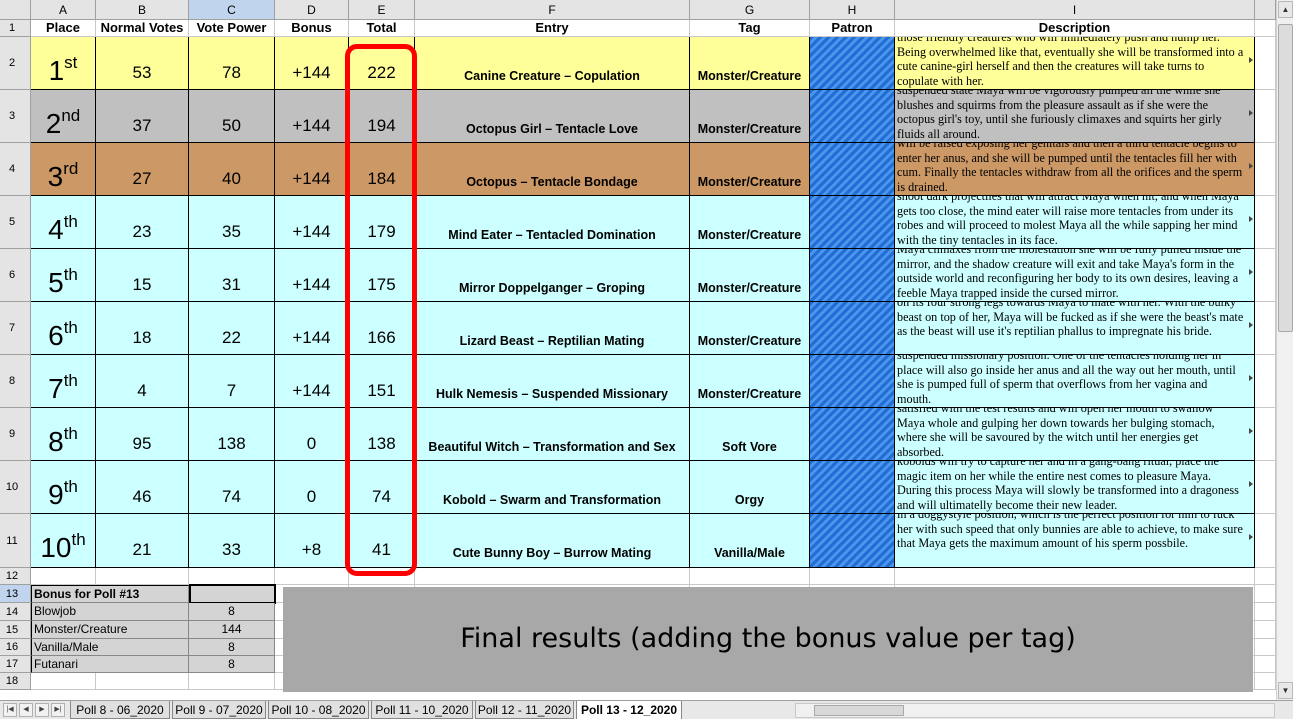 This screenshot has height=719, width=1293. I want to click on normal-votes-cell: 4, so click(142, 381).